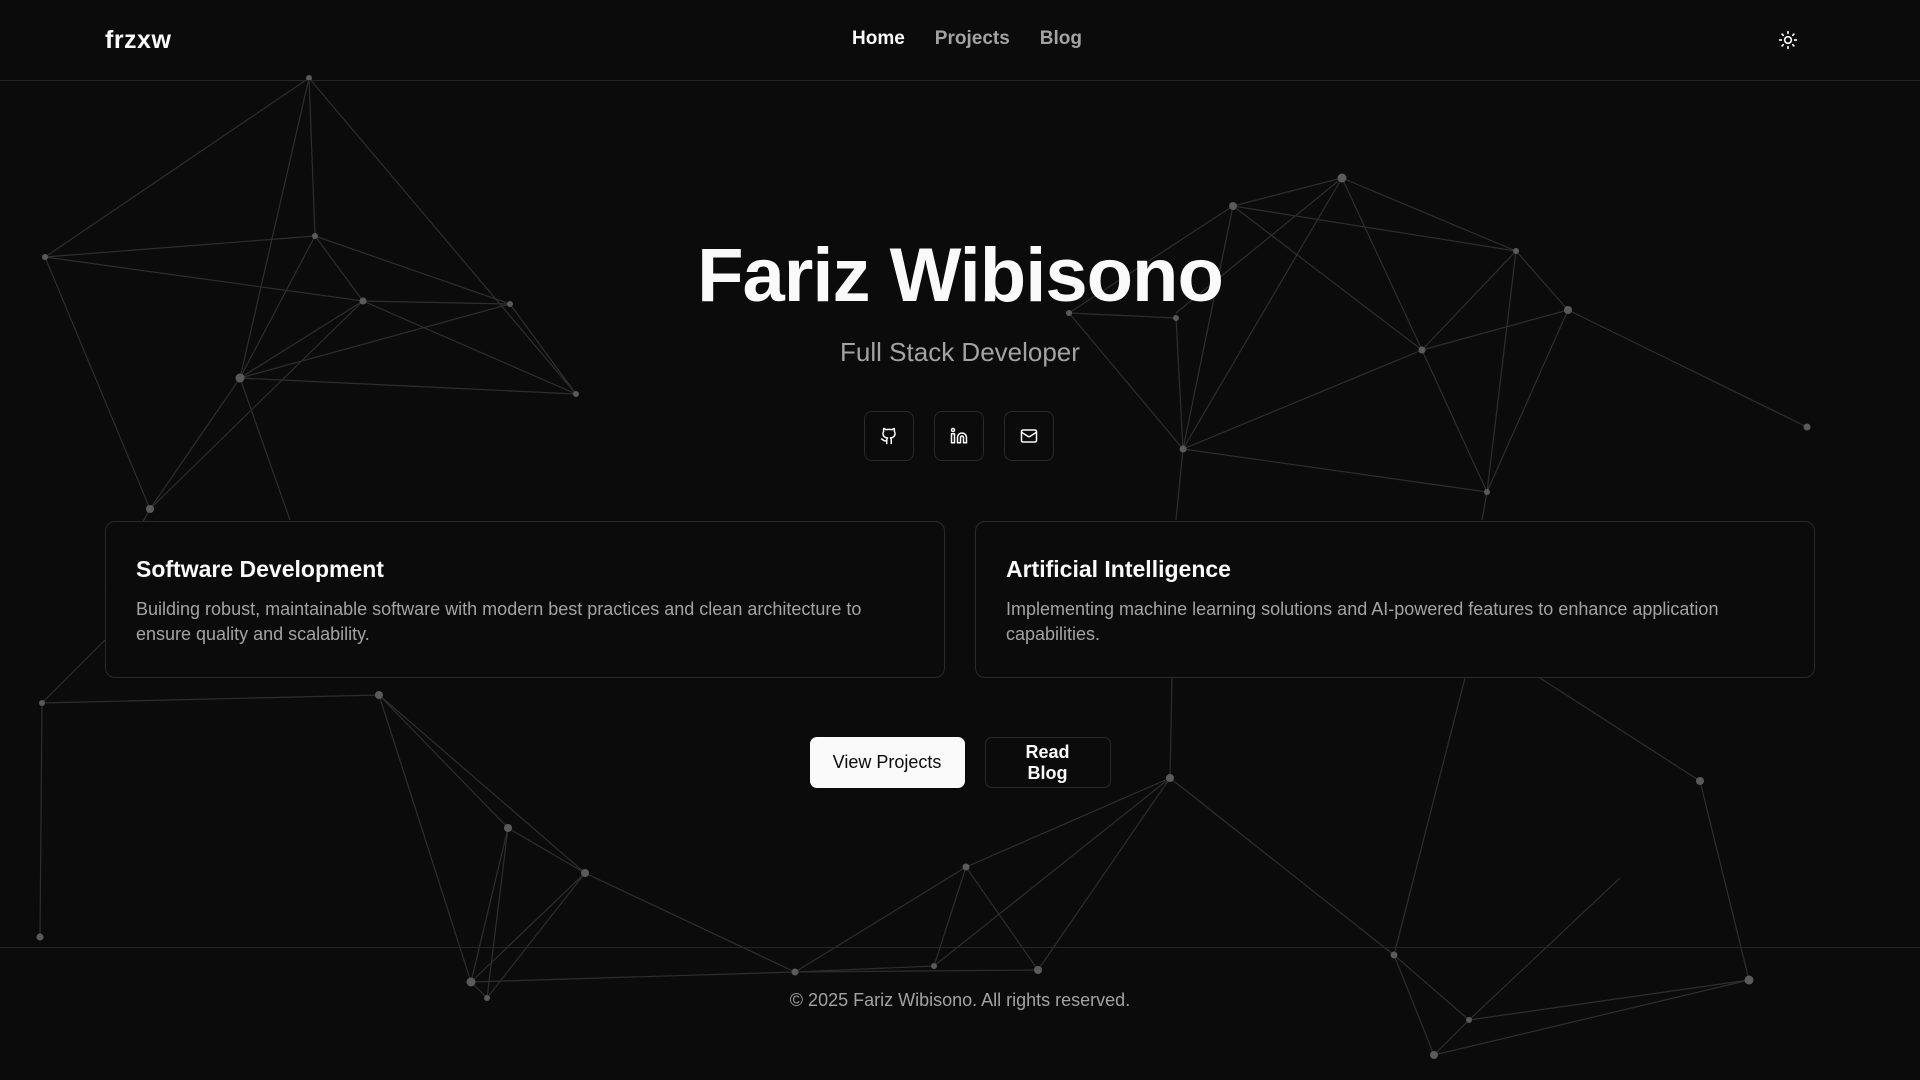  Describe the element at coordinates (1047, 762) in the screenshot. I see `read-blog-button: Read Blog` at that location.